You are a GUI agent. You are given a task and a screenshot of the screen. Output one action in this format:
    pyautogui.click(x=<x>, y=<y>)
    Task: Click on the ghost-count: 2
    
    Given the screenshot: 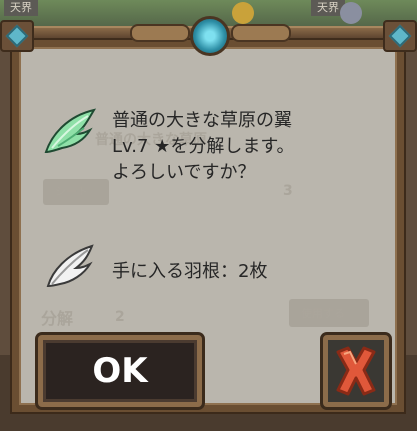 What is the action you would take?
    pyautogui.click(x=120, y=317)
    